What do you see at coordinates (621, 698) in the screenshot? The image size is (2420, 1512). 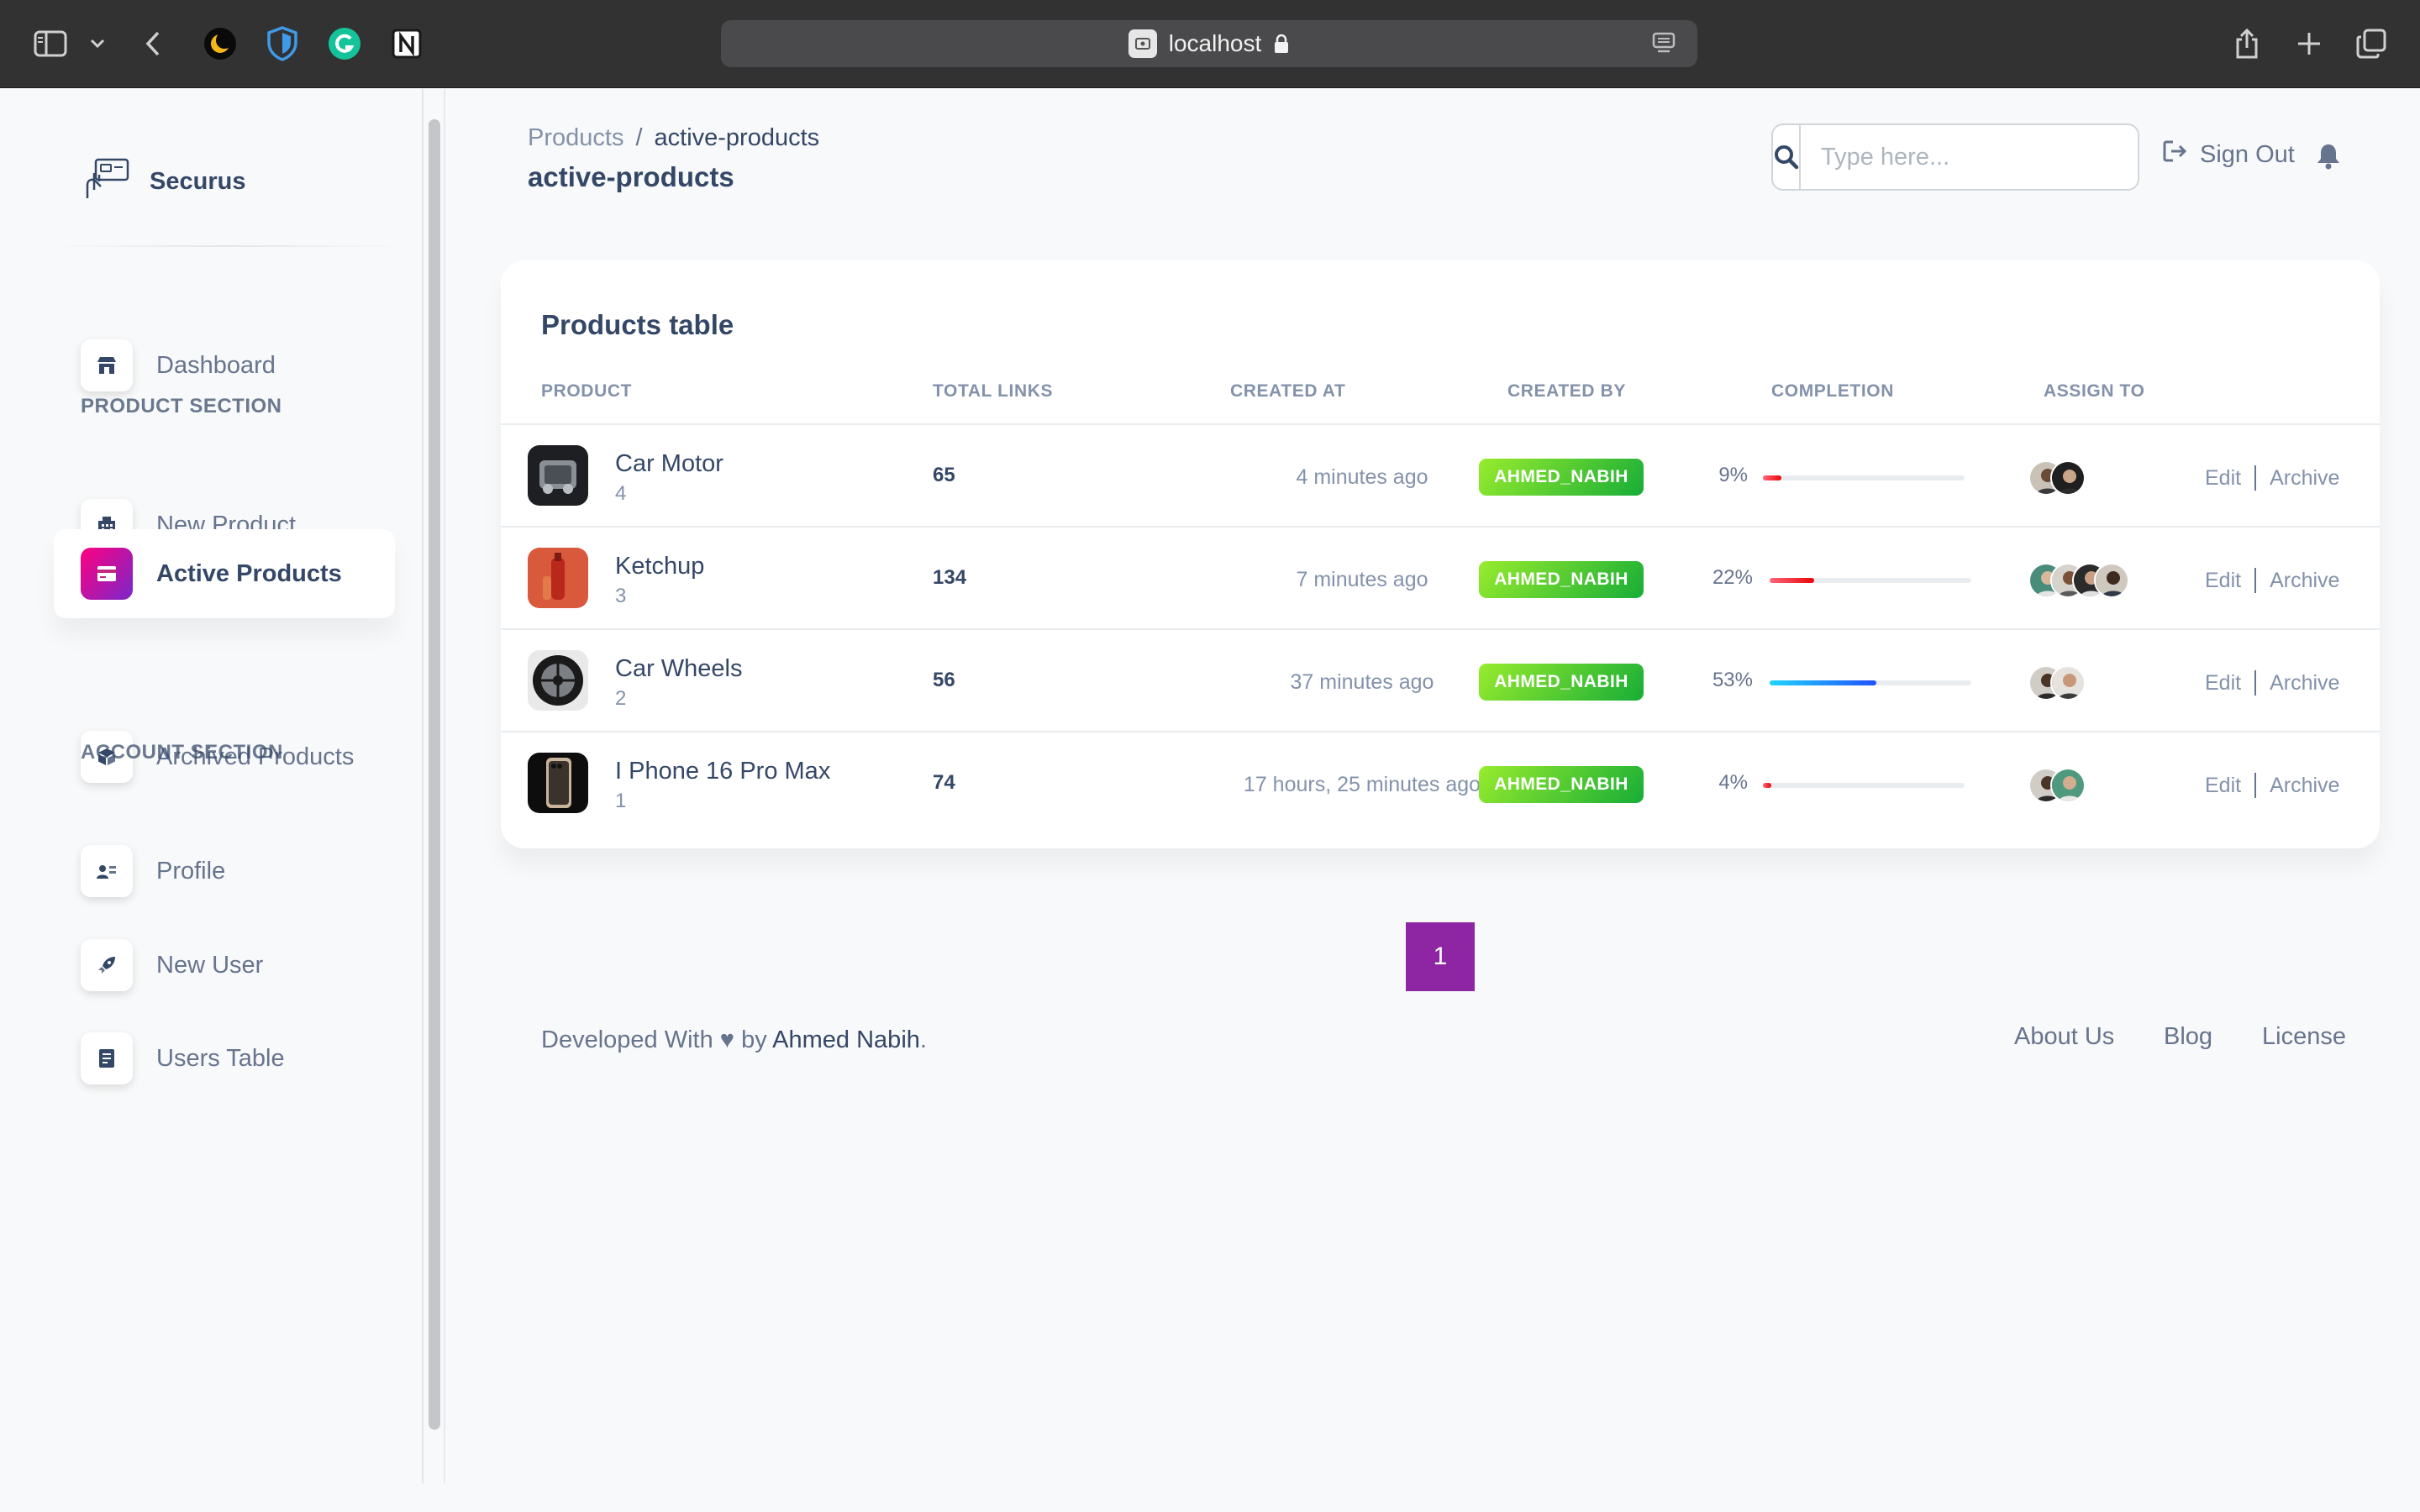 I see `product-count: 2` at bounding box center [621, 698].